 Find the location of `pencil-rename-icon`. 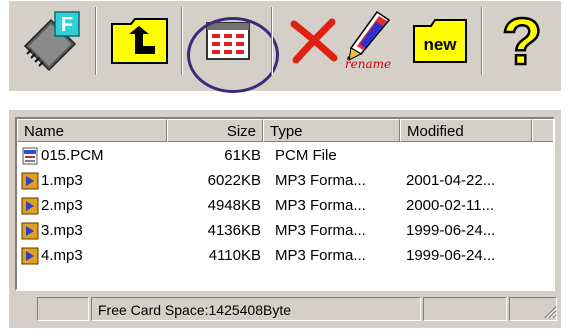

pencil-rename-icon is located at coordinates (369, 35).